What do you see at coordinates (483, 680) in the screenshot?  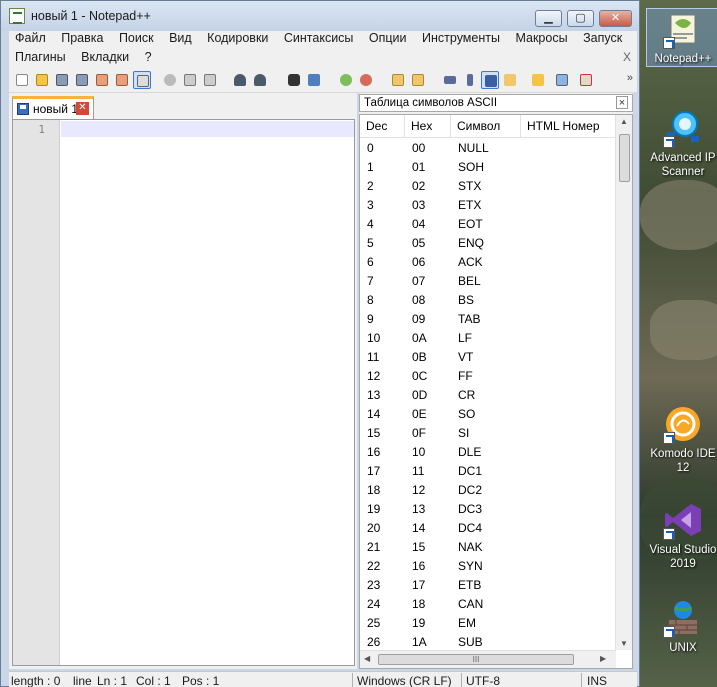 I see `status-encoding: UTF-8` at bounding box center [483, 680].